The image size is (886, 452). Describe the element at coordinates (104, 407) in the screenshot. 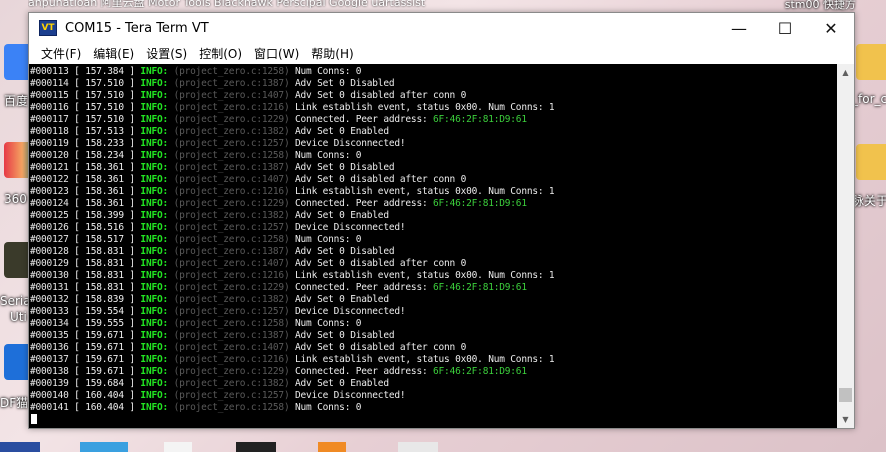

I see `line-timestamp: [ 160.404 ]` at that location.